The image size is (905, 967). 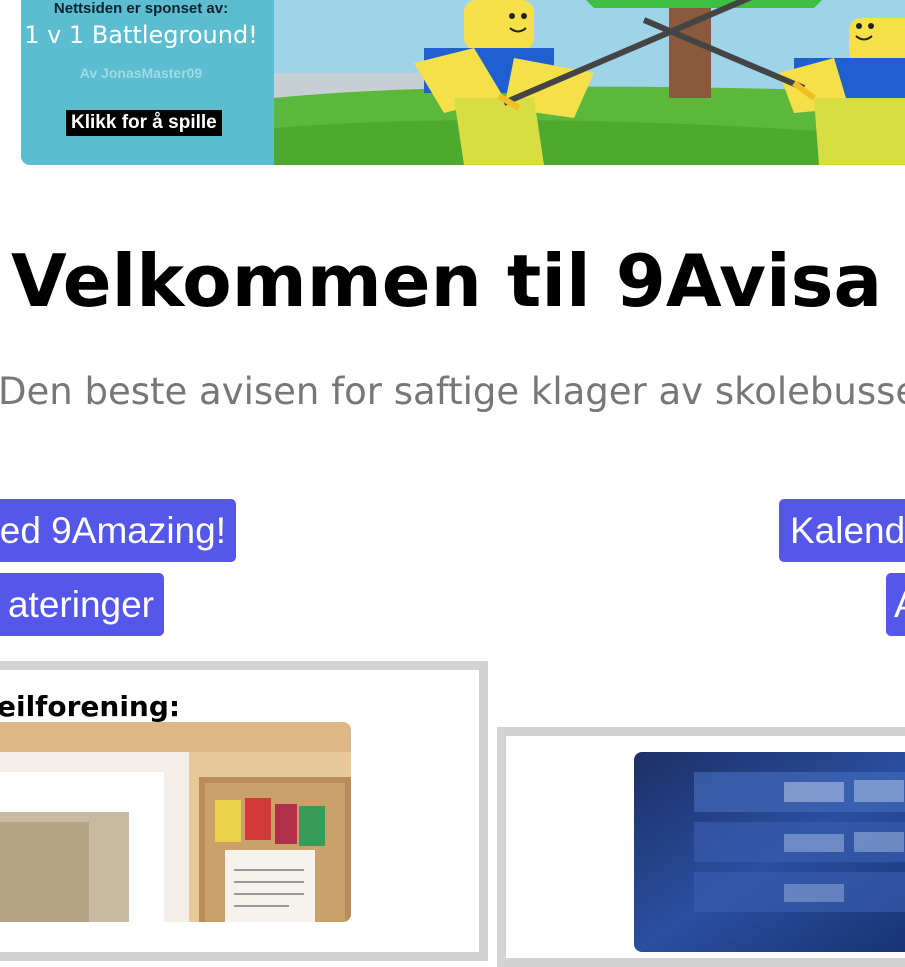 I want to click on page-title: Velkommen til 9Avisa, so click(x=447, y=281).